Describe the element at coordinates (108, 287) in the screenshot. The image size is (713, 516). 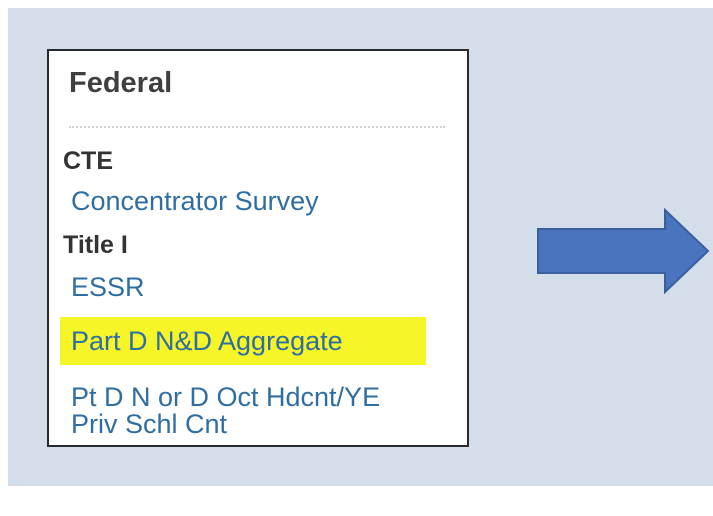
I see `menu-link-essr: ESSR` at that location.